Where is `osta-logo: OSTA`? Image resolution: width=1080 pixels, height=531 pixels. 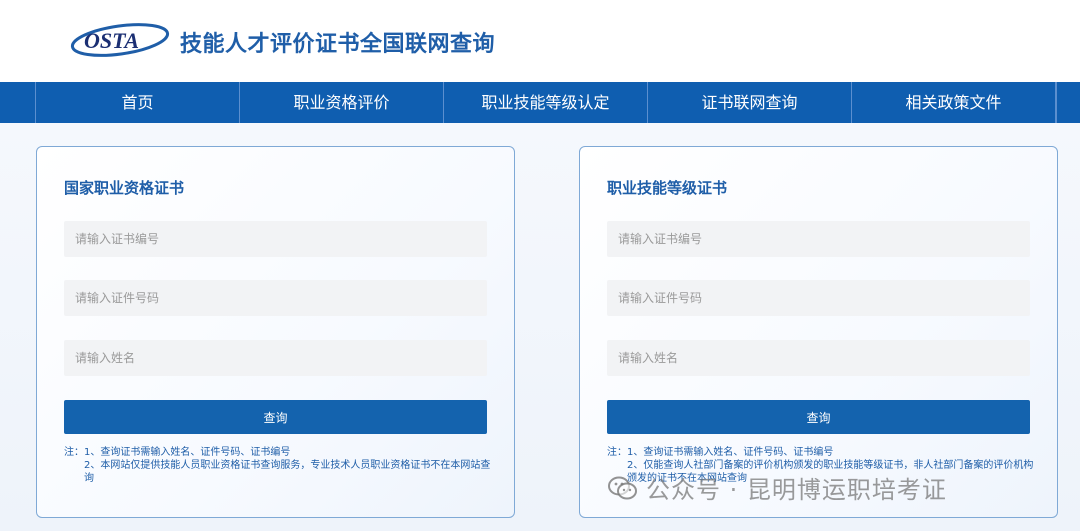
osta-logo: OSTA is located at coordinates (120, 40).